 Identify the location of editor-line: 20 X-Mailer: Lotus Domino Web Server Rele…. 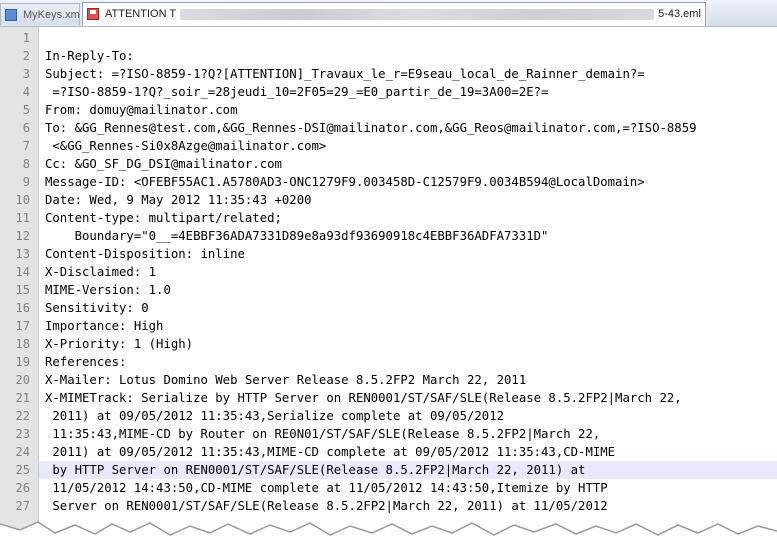
(396, 380).